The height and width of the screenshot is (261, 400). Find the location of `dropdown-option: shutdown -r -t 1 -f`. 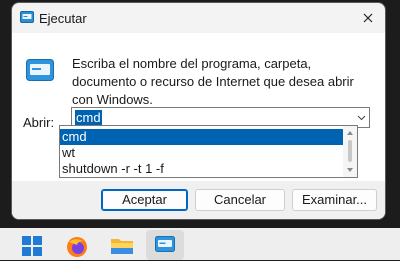

dropdown-option: shutdown -r -t 1 -f is located at coordinates (201, 169).